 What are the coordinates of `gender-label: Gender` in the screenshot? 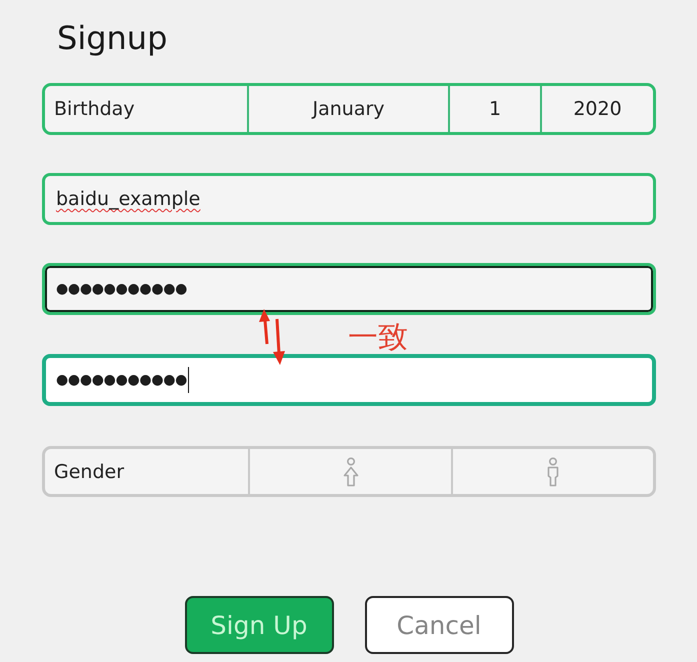 It's located at (89, 472).